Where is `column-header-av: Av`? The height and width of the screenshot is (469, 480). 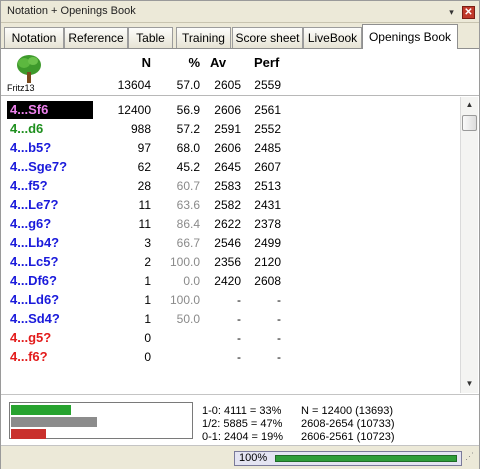
column-header-av: Av is located at coordinates (223, 62).